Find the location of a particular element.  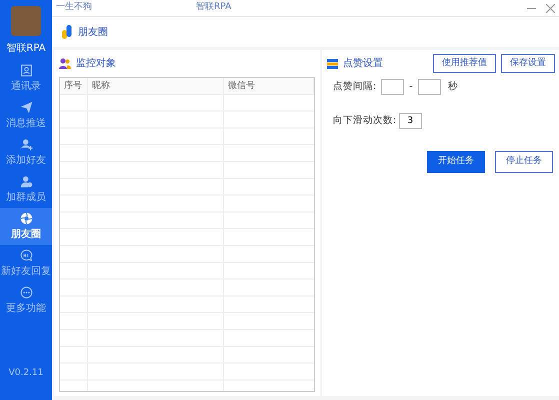

contact-card-icon is located at coordinates (26, 70).